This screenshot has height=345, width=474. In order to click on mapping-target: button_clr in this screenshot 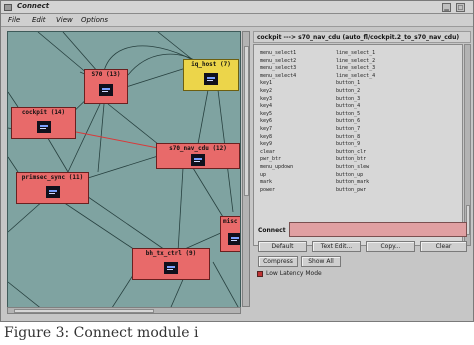, I will do `click(351, 151)`.